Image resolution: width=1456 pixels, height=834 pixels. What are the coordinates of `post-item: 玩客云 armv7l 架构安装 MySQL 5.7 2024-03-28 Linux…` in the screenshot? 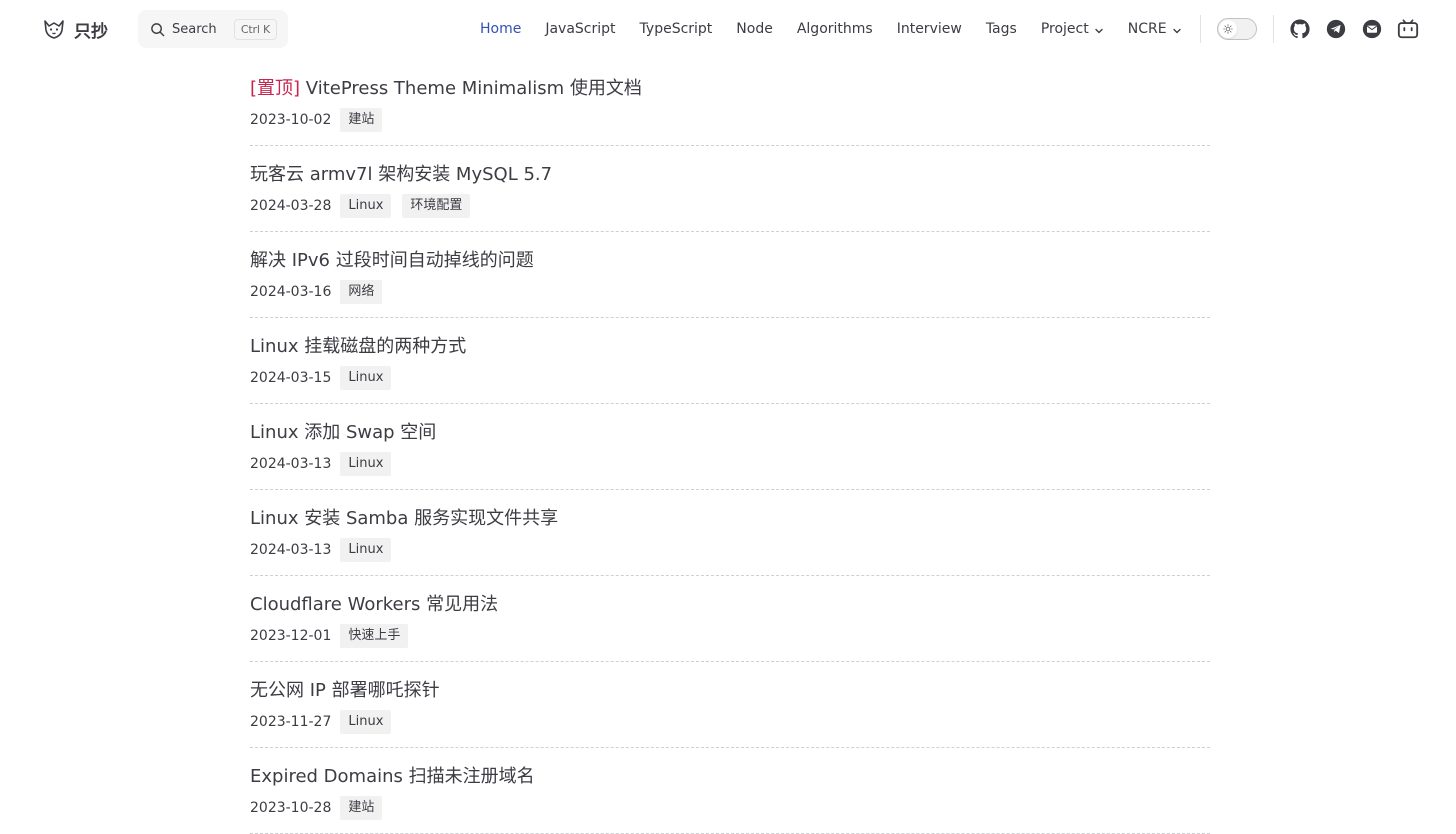 It's located at (730, 189).